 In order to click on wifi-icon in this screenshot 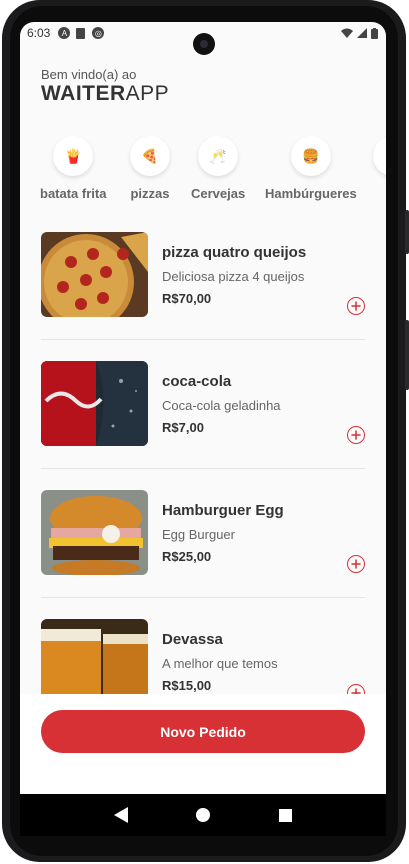, I will do `click(347, 33)`.